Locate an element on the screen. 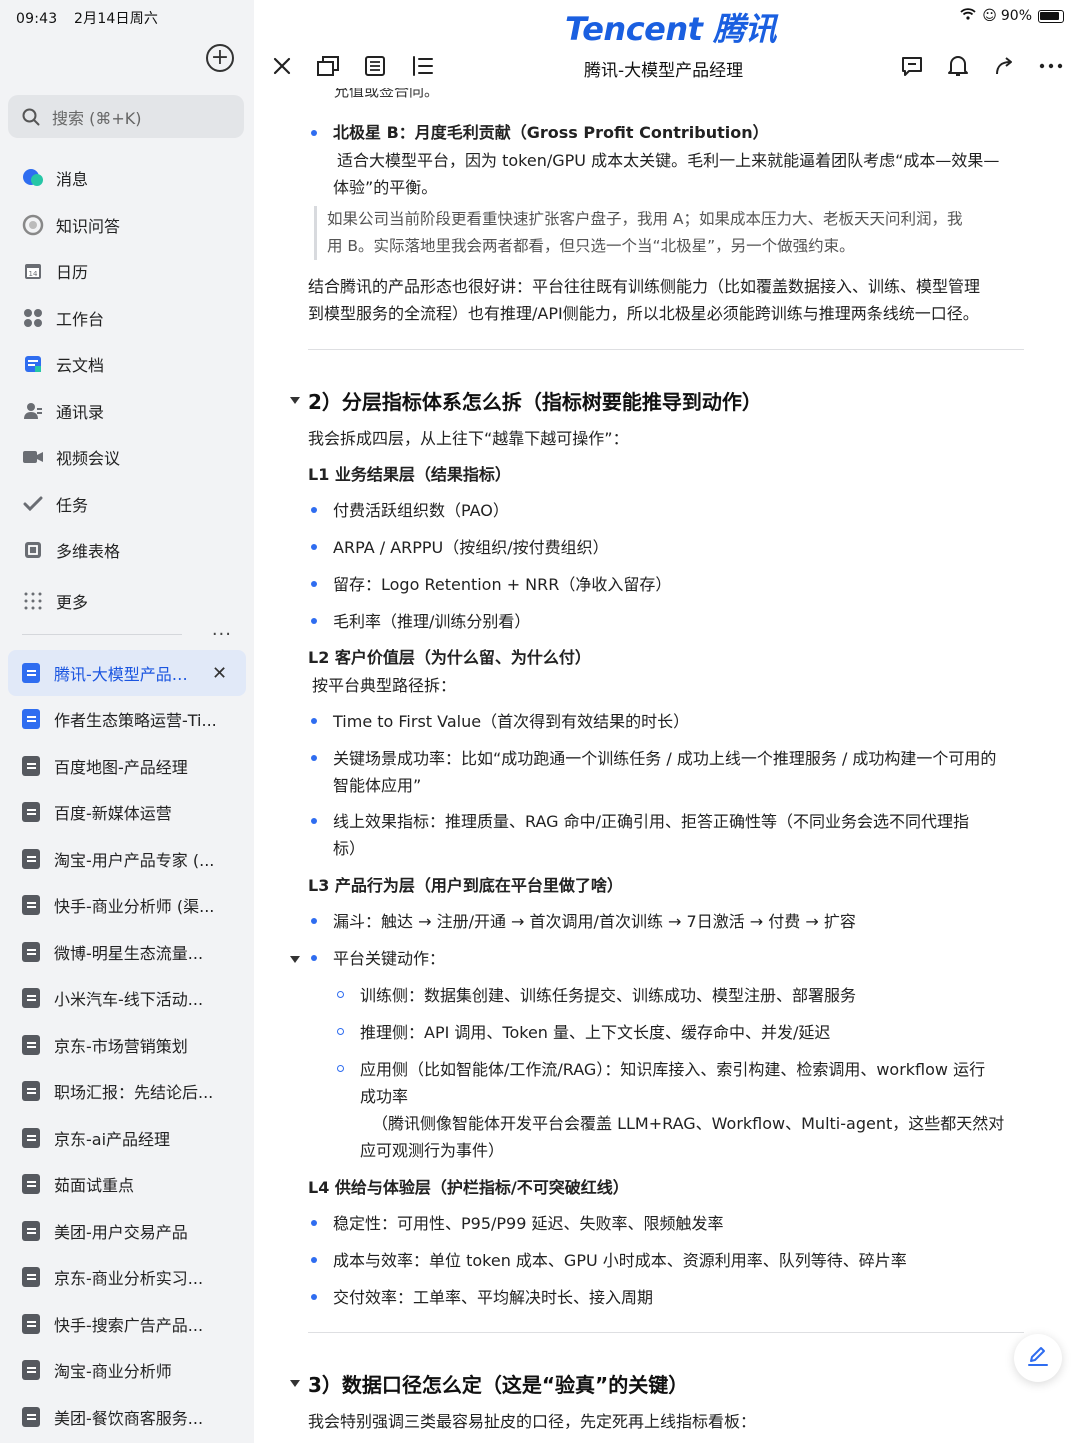 This screenshot has width=1080, height=1443. svg-text: 14 is located at coordinates (33, 274).